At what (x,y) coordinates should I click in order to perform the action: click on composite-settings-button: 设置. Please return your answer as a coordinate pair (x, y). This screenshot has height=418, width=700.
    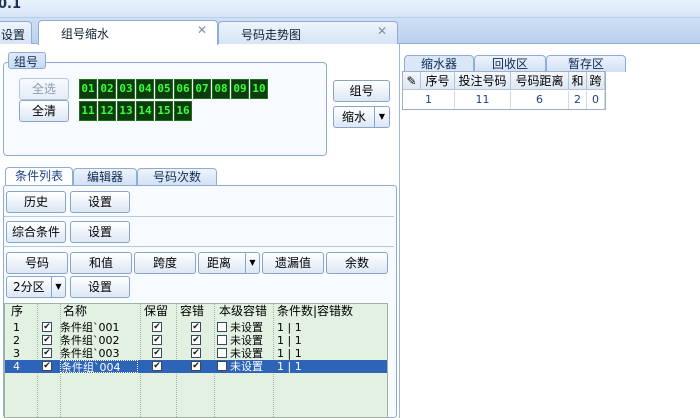
    Looking at the image, I should click on (100, 232).